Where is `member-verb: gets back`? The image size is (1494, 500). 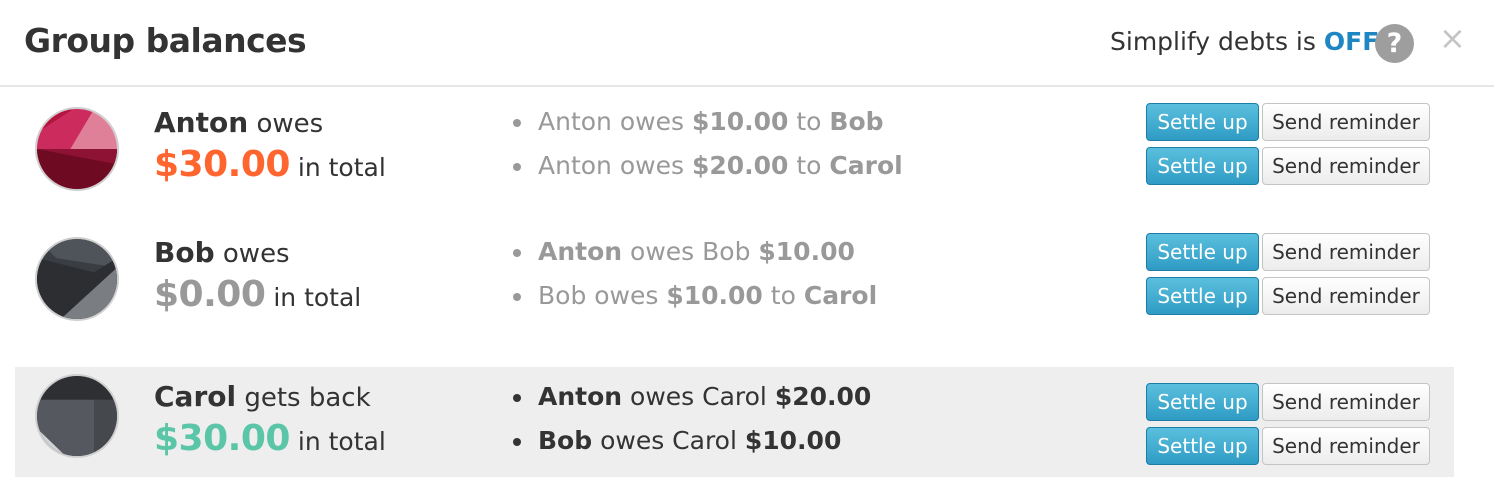
member-verb: gets back is located at coordinates (307, 398).